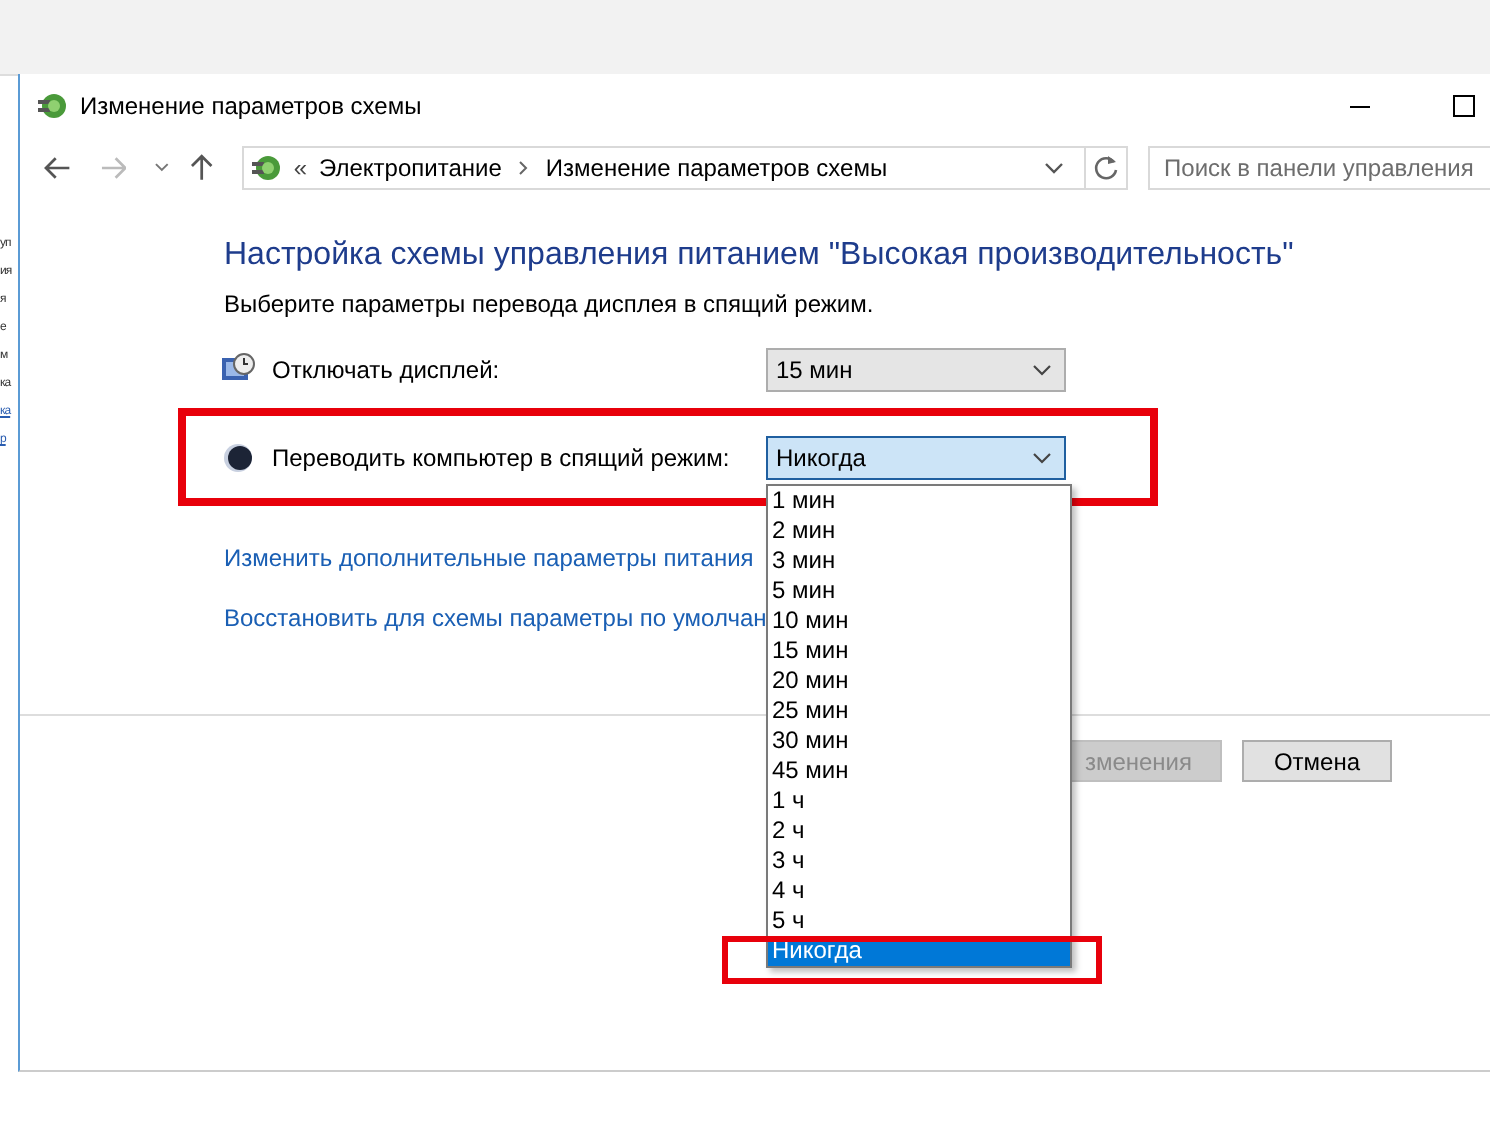 Image resolution: width=1490 pixels, height=1148 pixels. I want to click on up-arrow-icon, so click(202, 168).